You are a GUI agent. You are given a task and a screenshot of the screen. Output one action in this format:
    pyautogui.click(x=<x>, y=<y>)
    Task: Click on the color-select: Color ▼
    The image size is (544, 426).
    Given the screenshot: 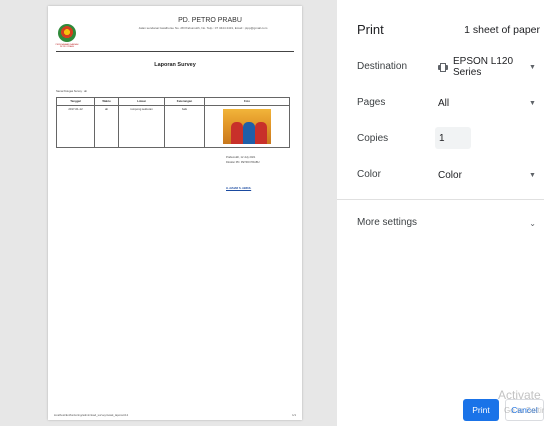 What is the action you would take?
    pyautogui.click(x=488, y=175)
    